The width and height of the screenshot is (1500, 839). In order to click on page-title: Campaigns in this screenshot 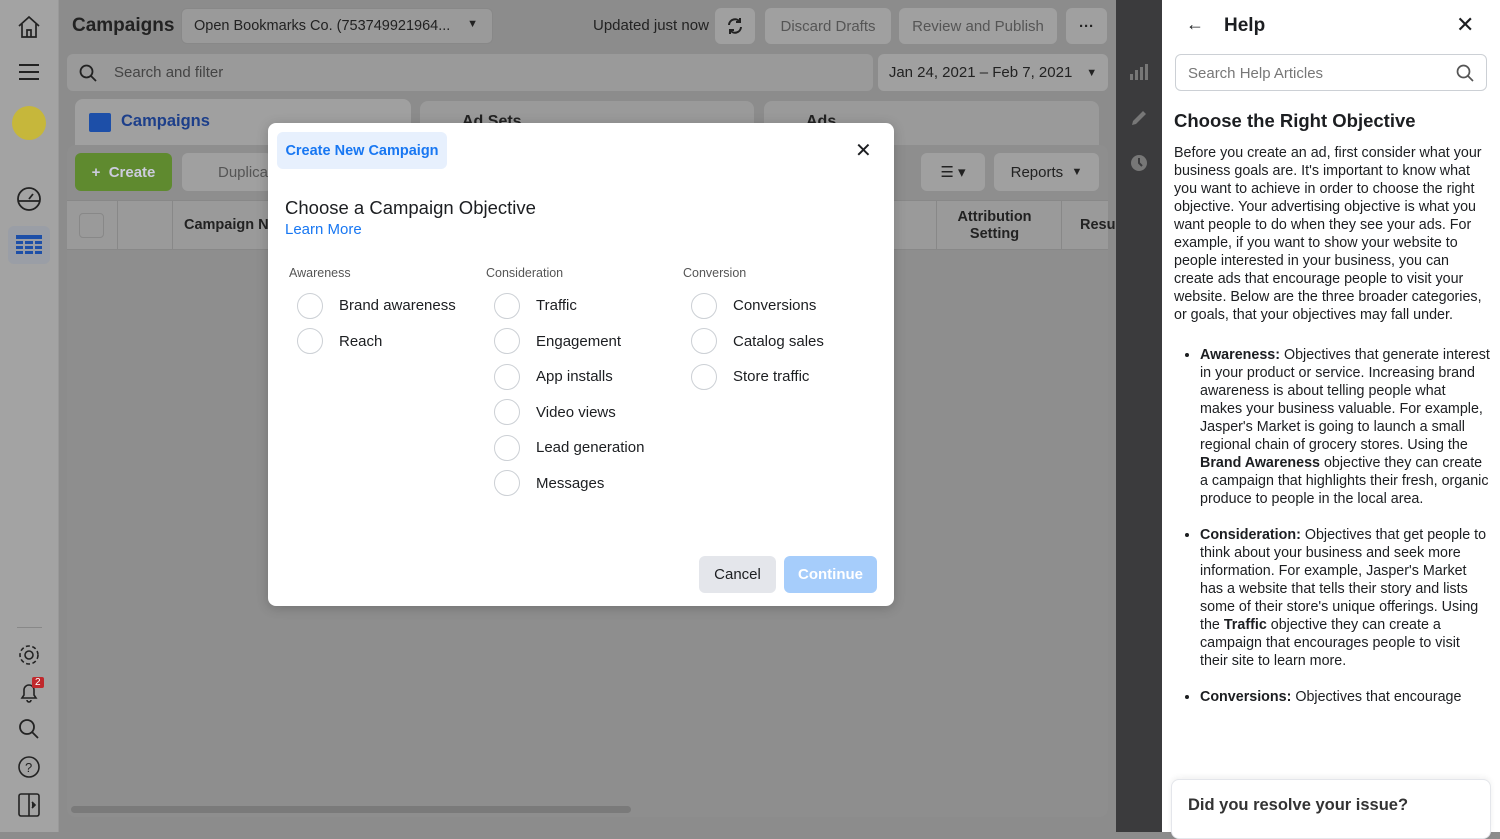, I will do `click(123, 25)`.